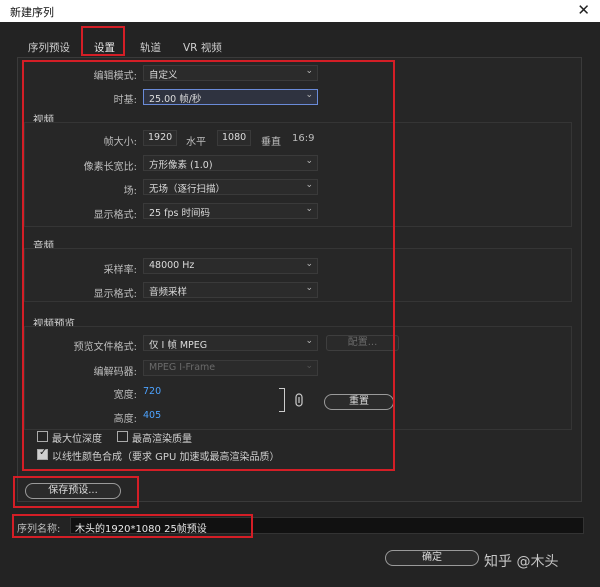 The image size is (600, 587). What do you see at coordinates (76, 492) in the screenshot?
I see `highlight-save-preset` at bounding box center [76, 492].